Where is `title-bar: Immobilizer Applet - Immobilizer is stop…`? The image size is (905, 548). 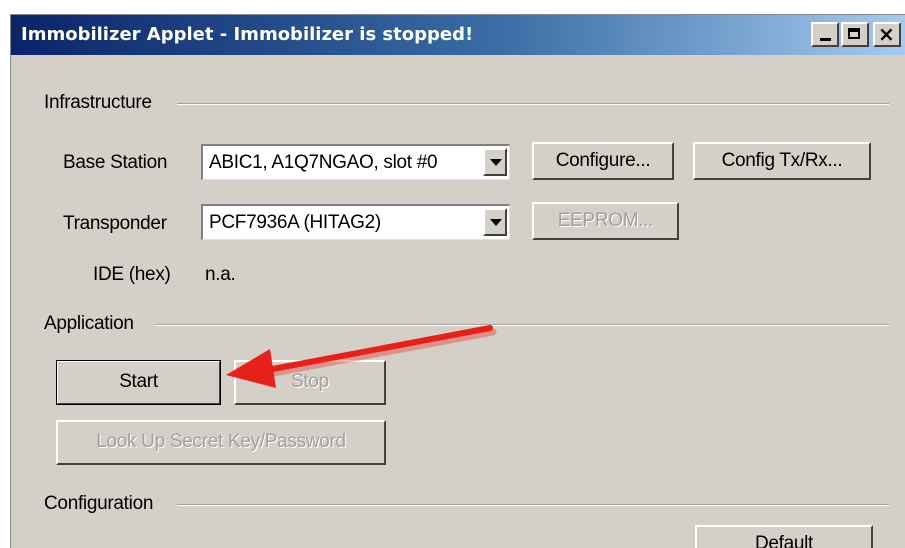
title-bar: Immobilizer Applet - Immobilizer is stop… is located at coordinates (458, 35).